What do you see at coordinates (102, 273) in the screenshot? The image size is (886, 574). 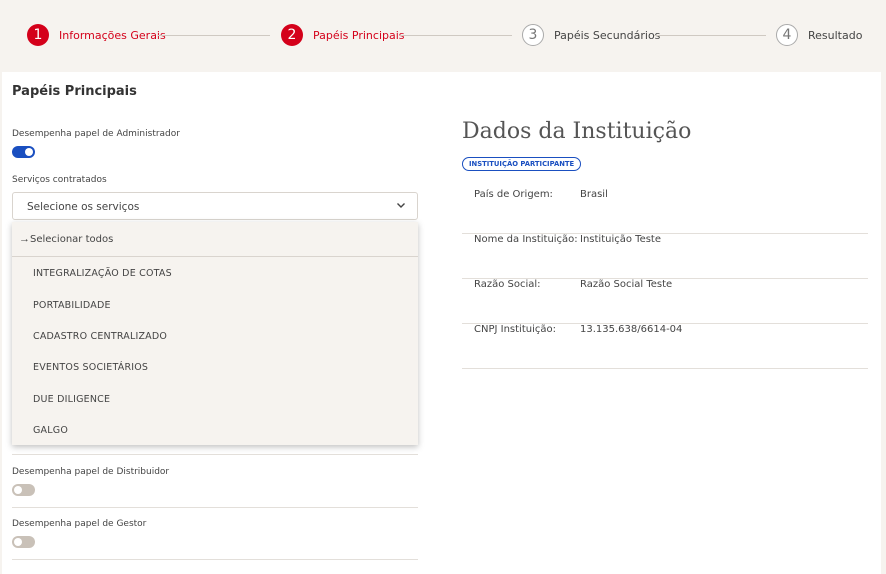 I see `option-integralizacao-de-cotas: INTEGRALIZAÇÃO DE COTAS` at bounding box center [102, 273].